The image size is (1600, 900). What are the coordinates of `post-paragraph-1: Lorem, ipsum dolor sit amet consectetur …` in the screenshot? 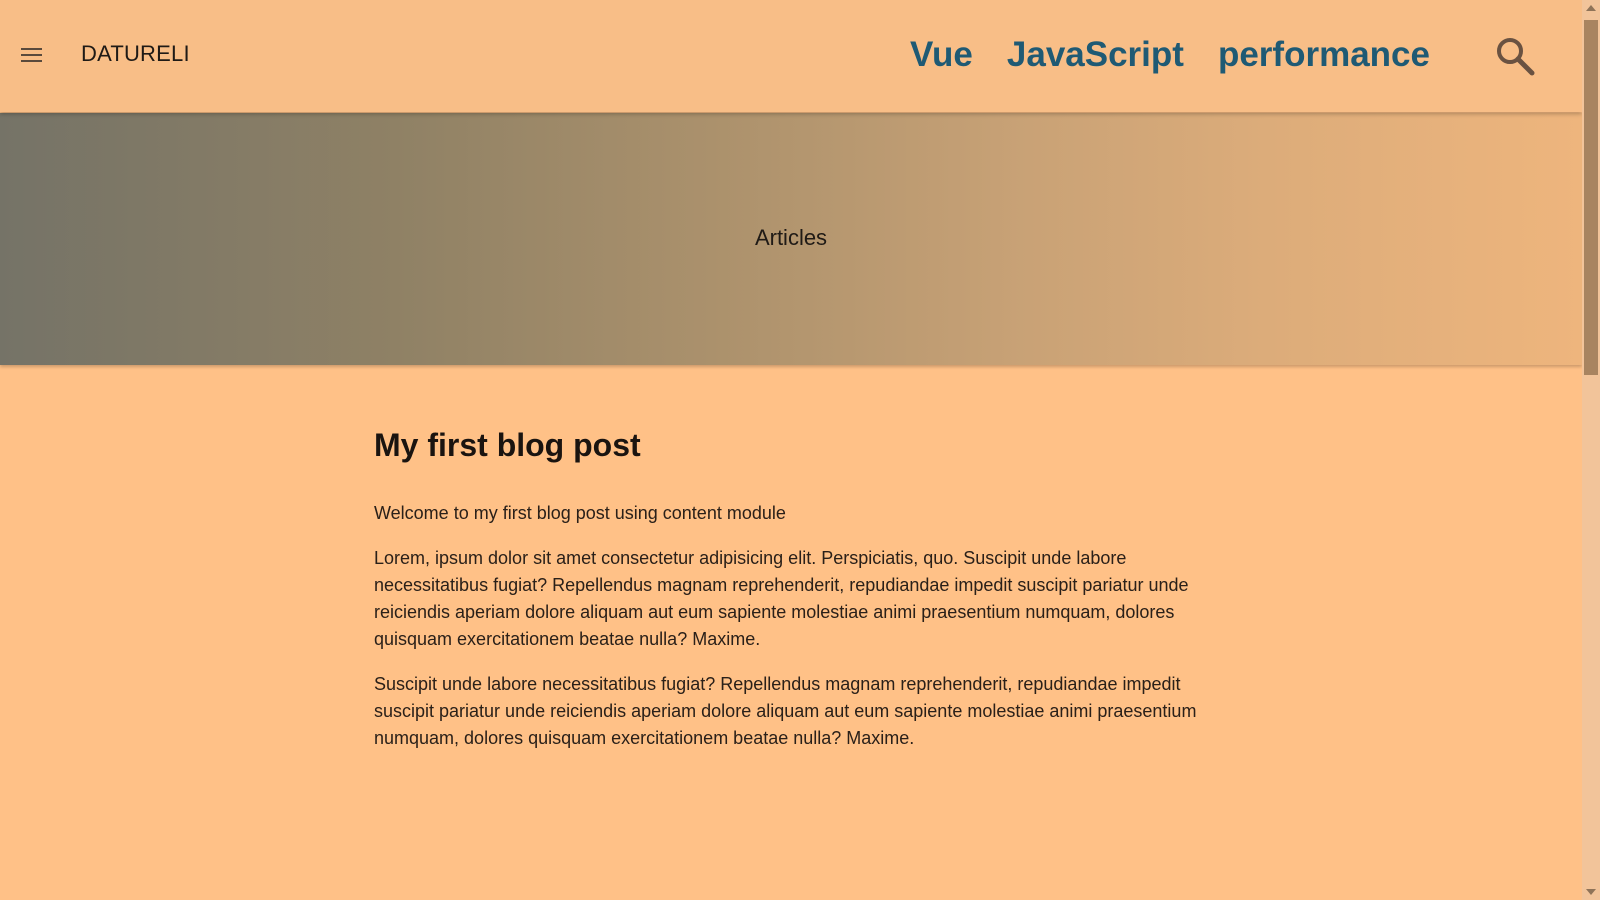 It's located at (781, 598).